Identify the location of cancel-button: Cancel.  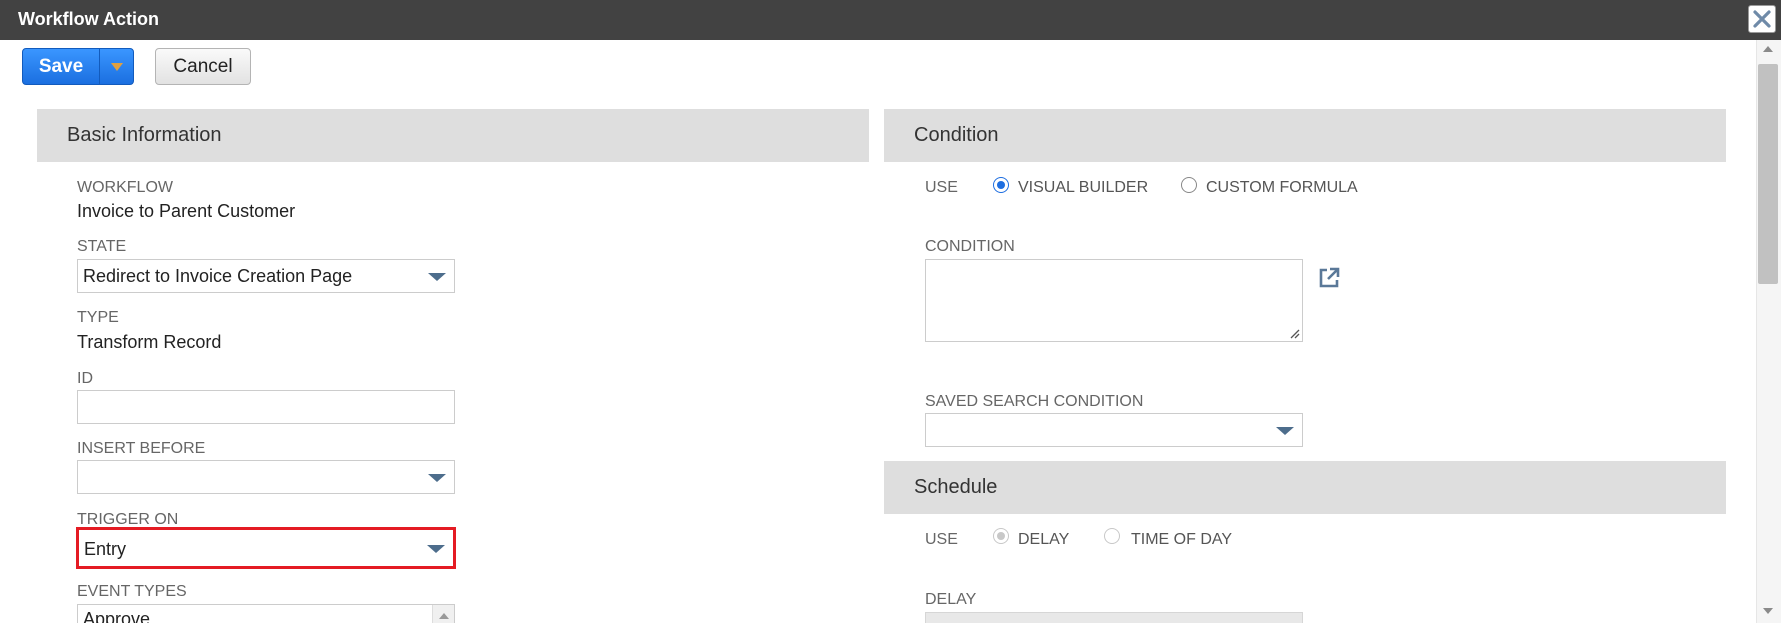
(203, 66).